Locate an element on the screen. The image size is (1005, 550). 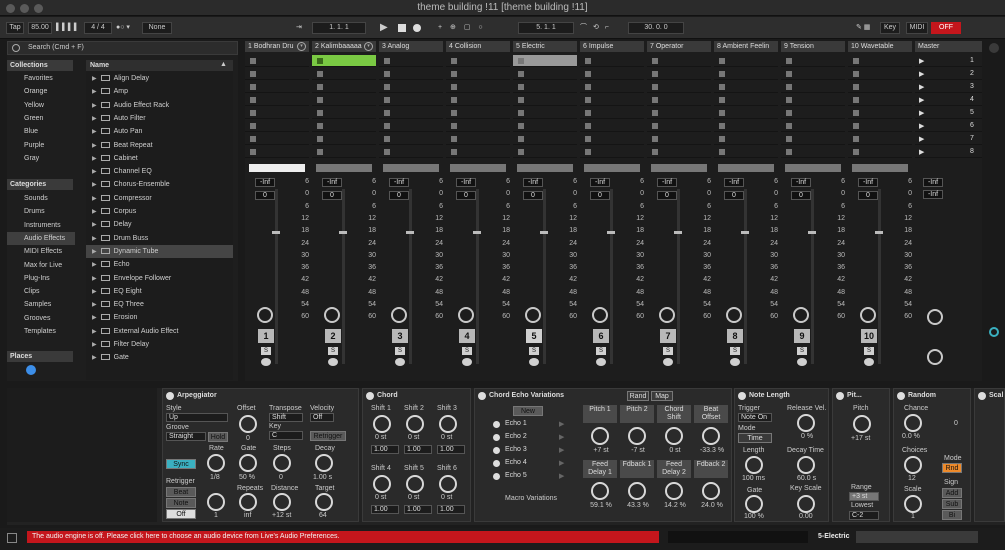
macro-label: Chord Shift is located at coordinates (674, 414).